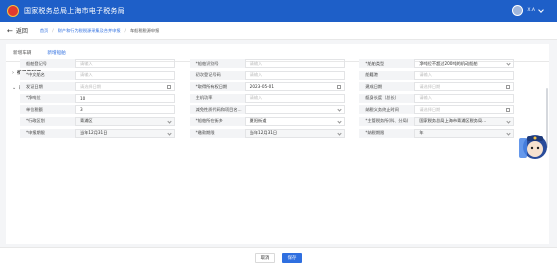 This screenshot has width=557, height=269. What do you see at coordinates (292, 258) in the screenshot?
I see `save-button: 保存` at bounding box center [292, 258].